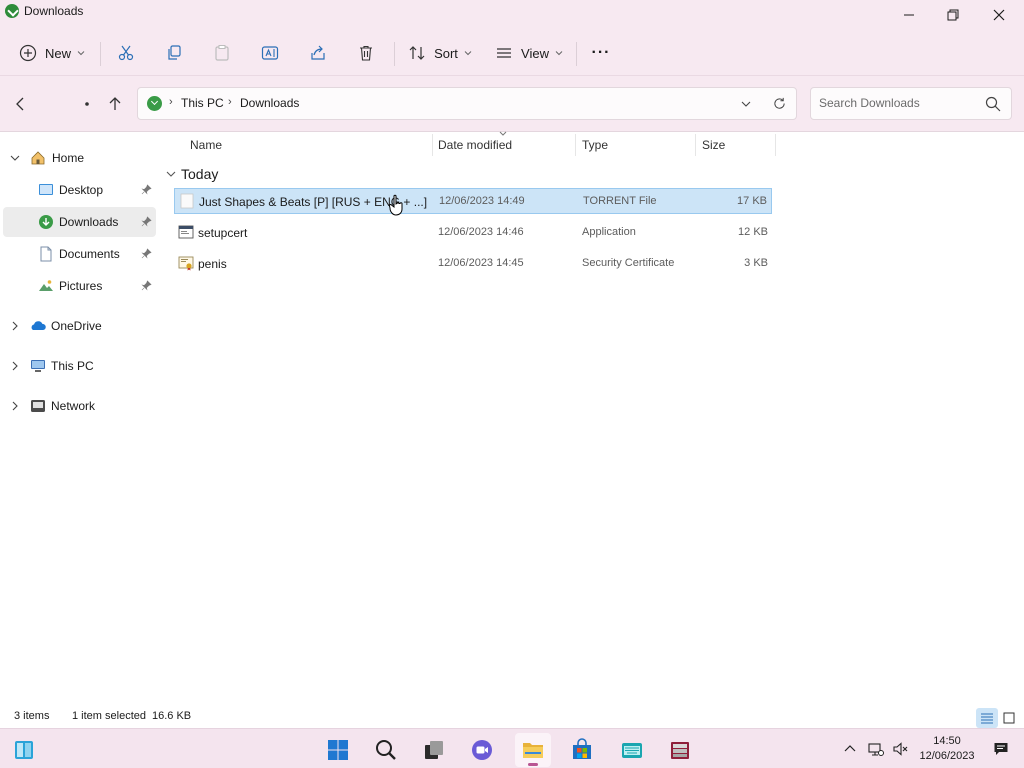 The width and height of the screenshot is (1024, 768). I want to click on view-button: View, so click(529, 53).